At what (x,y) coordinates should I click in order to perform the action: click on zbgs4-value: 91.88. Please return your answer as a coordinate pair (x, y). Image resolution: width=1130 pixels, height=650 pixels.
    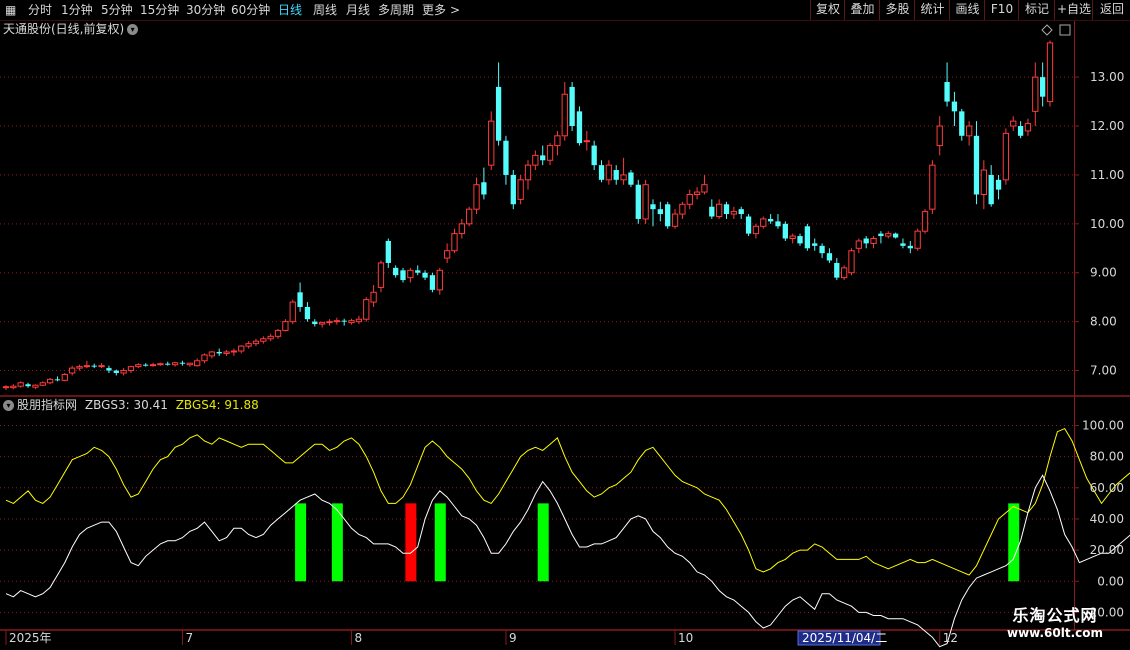
    Looking at the image, I should click on (241, 405).